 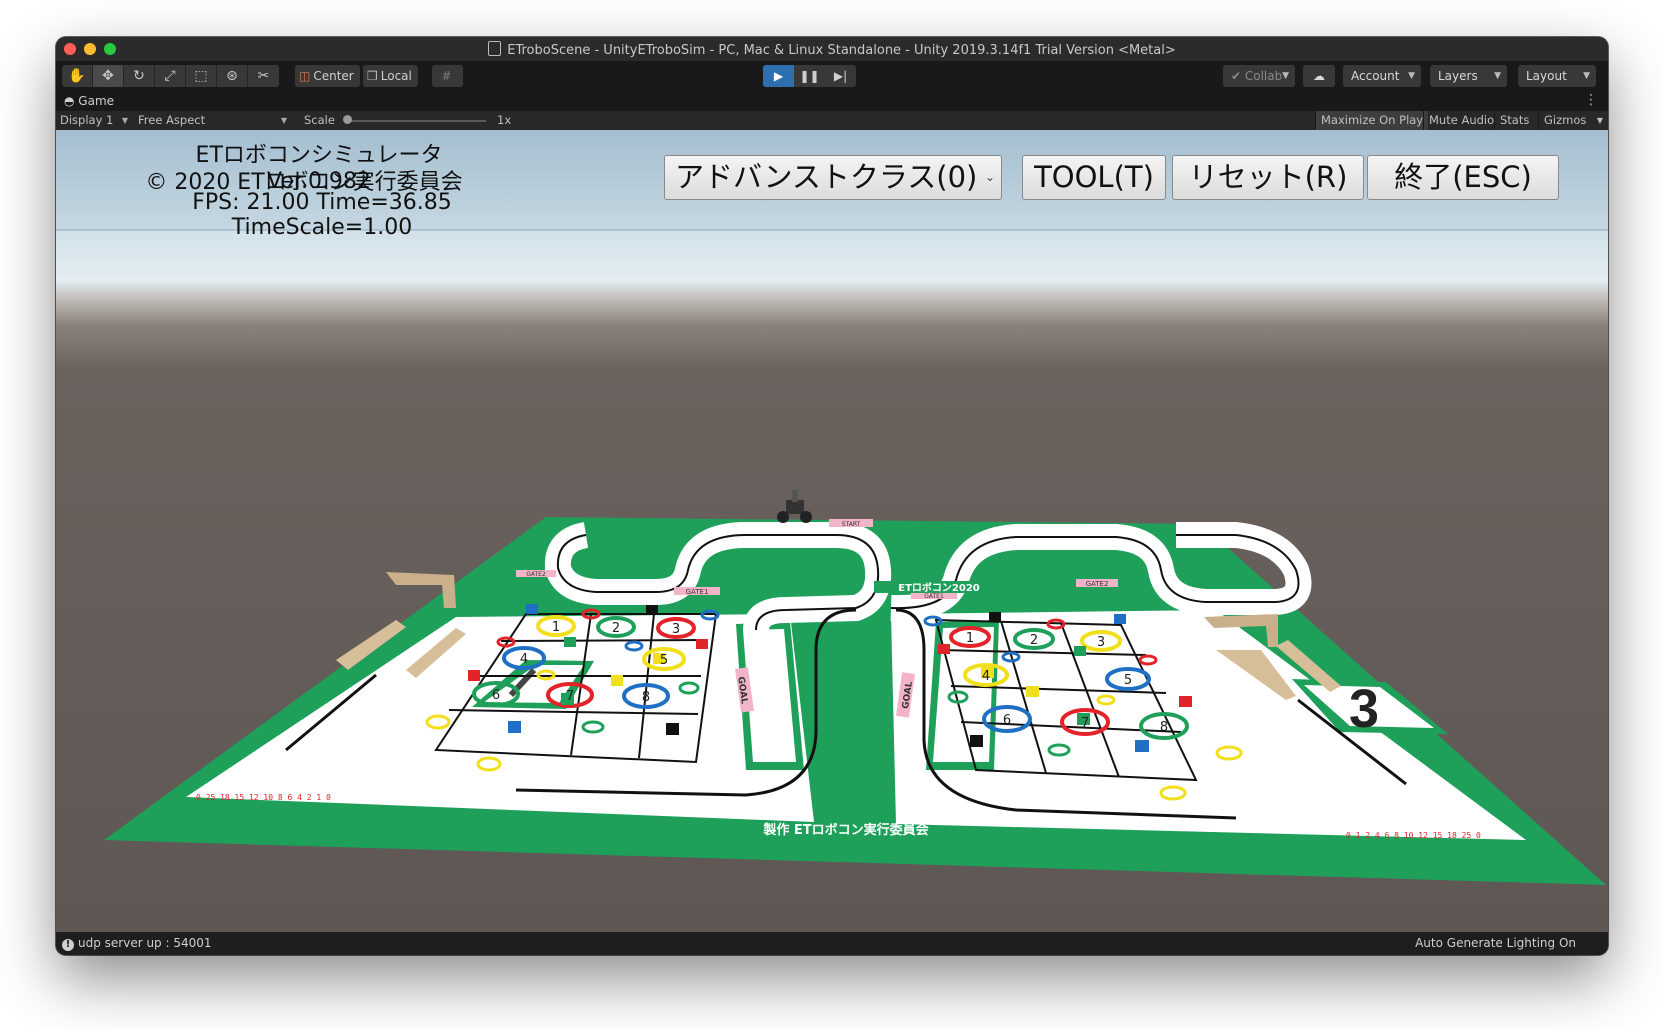 What do you see at coordinates (71, 101) in the screenshot?
I see `gamepad-icon: ◓` at bounding box center [71, 101].